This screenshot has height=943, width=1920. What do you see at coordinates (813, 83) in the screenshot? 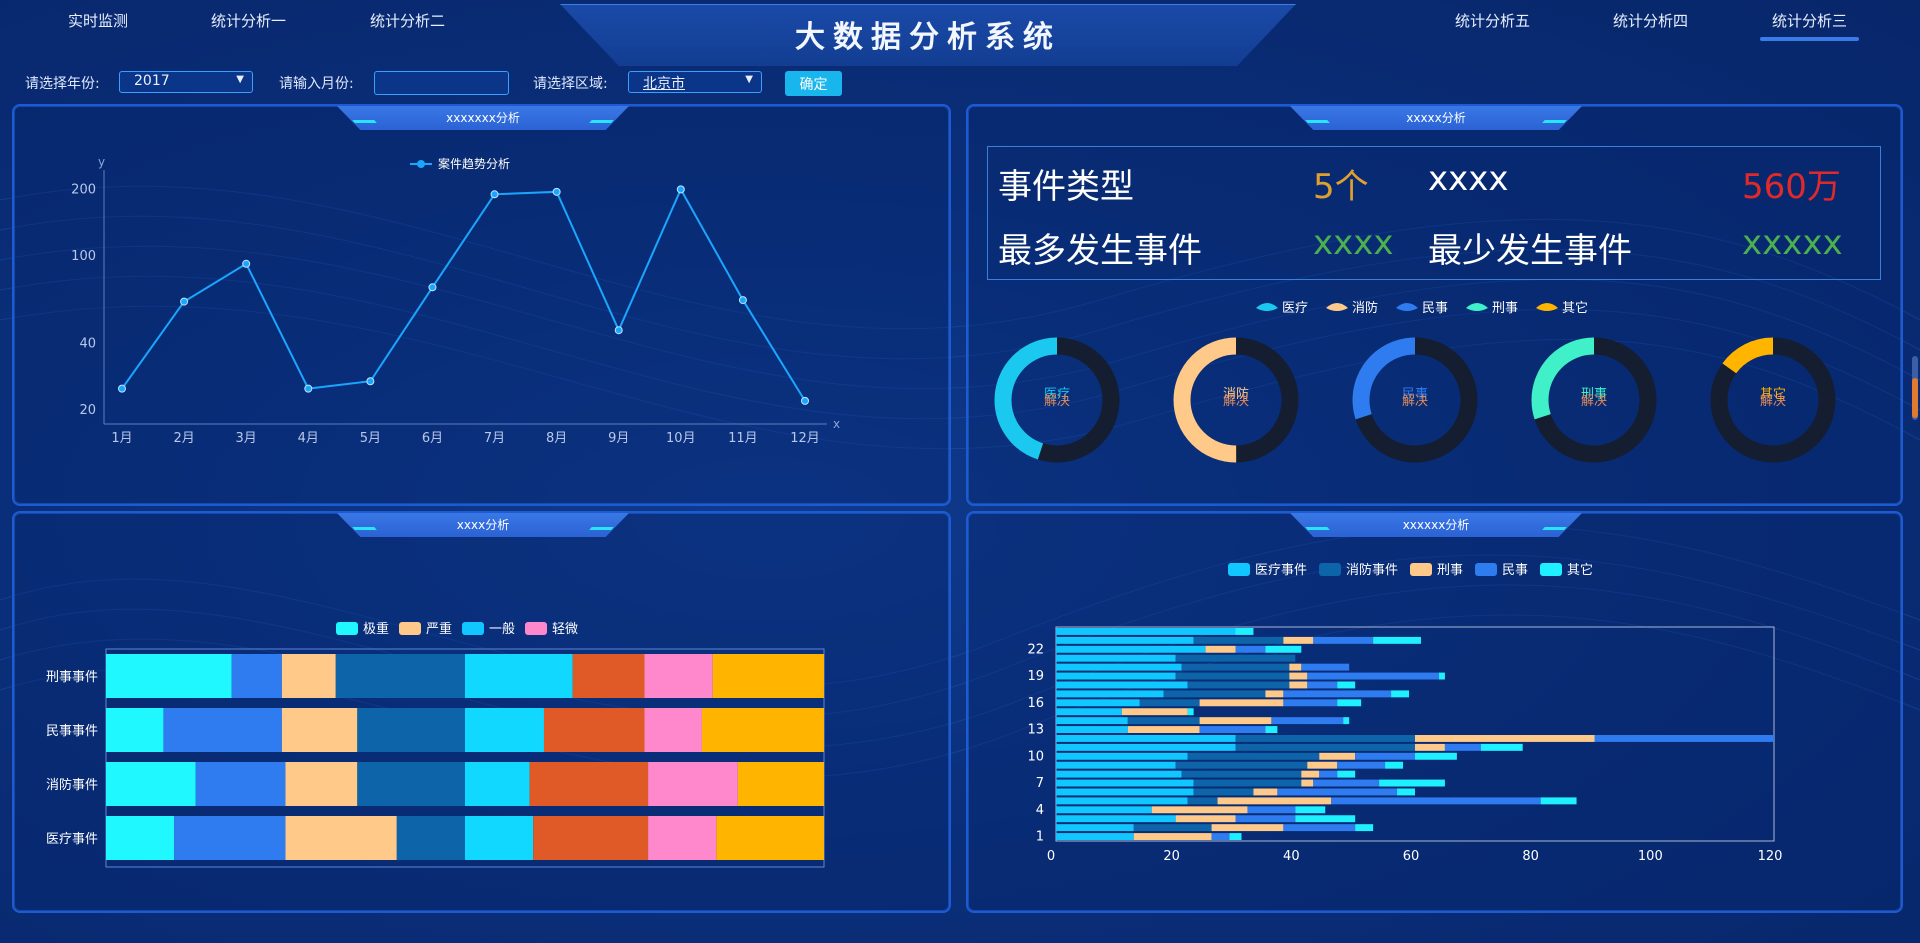
I see `confirm-button: 确定` at bounding box center [813, 83].